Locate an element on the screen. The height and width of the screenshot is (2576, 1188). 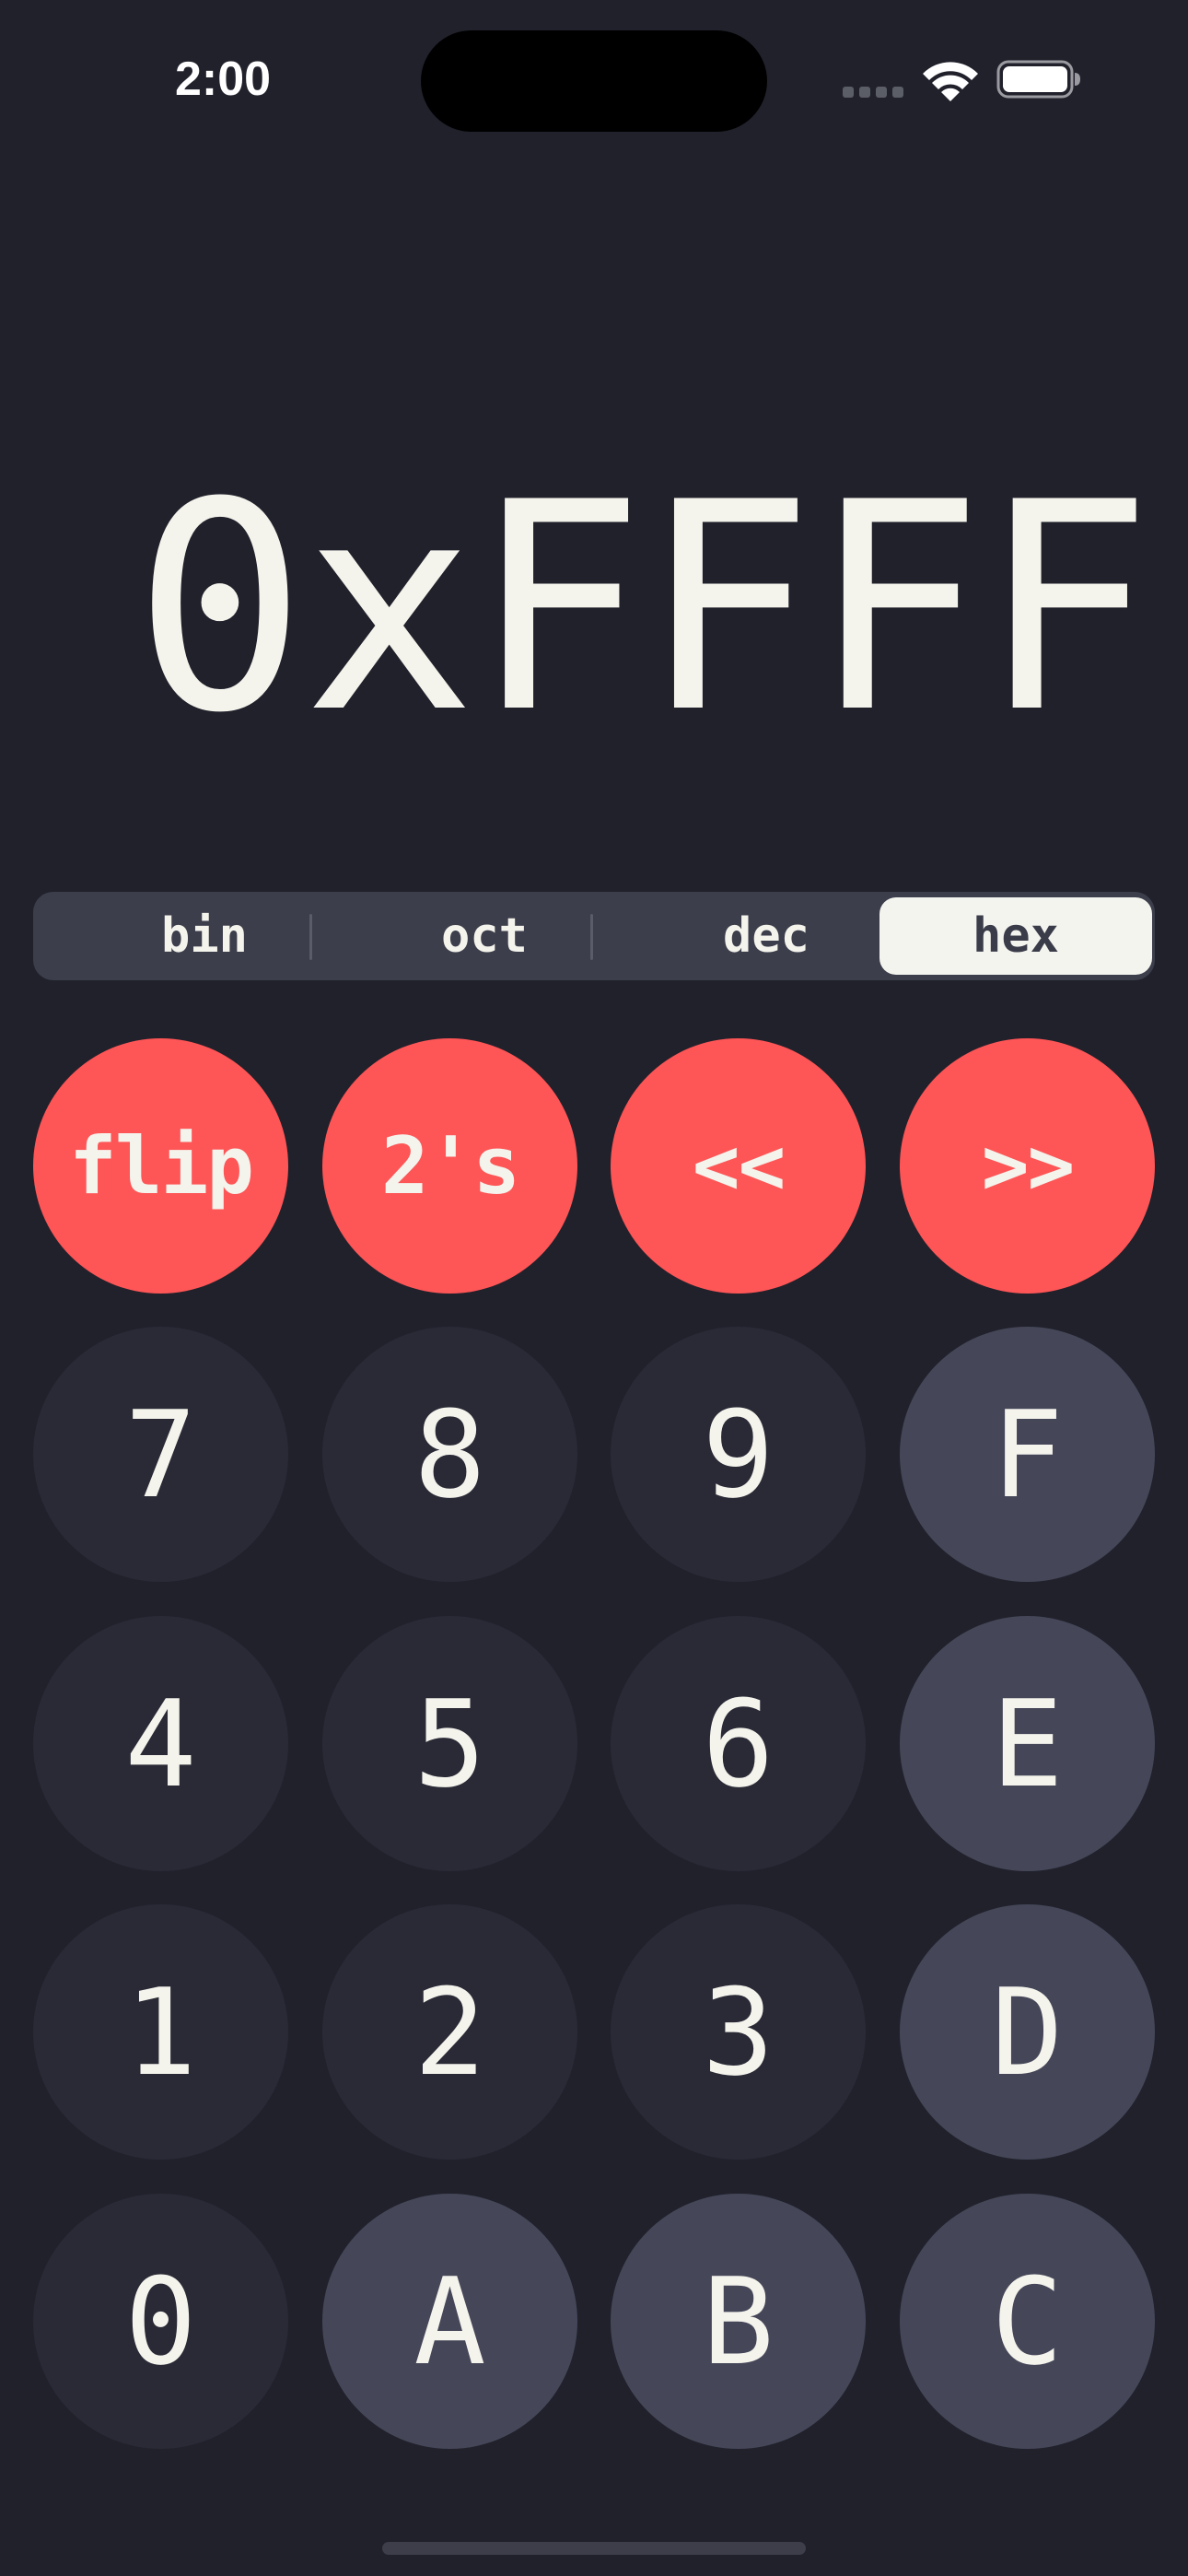
home-indicator is located at coordinates (594, 2548).